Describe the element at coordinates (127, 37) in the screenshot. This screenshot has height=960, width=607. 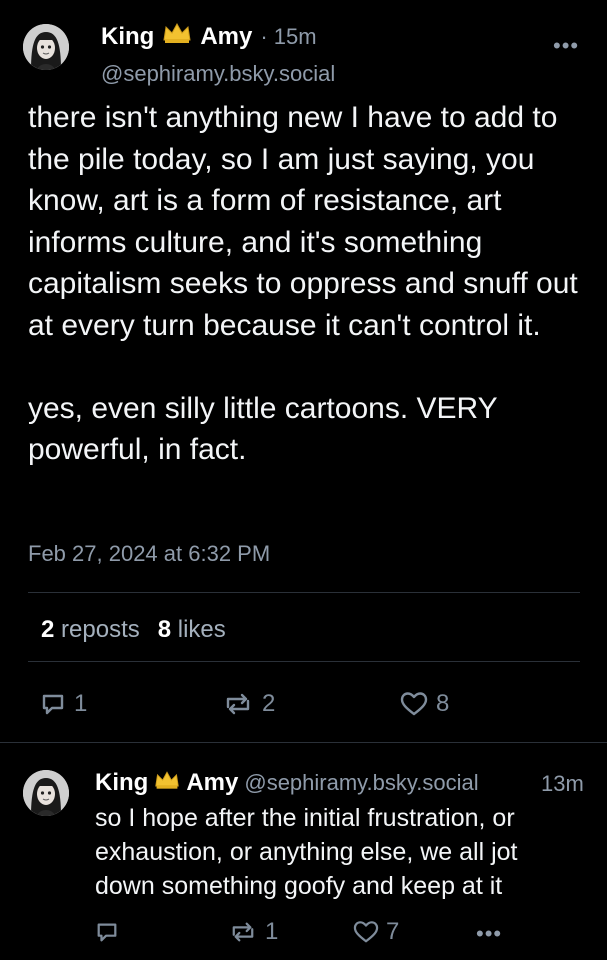
I see `author-first-name: King` at that location.